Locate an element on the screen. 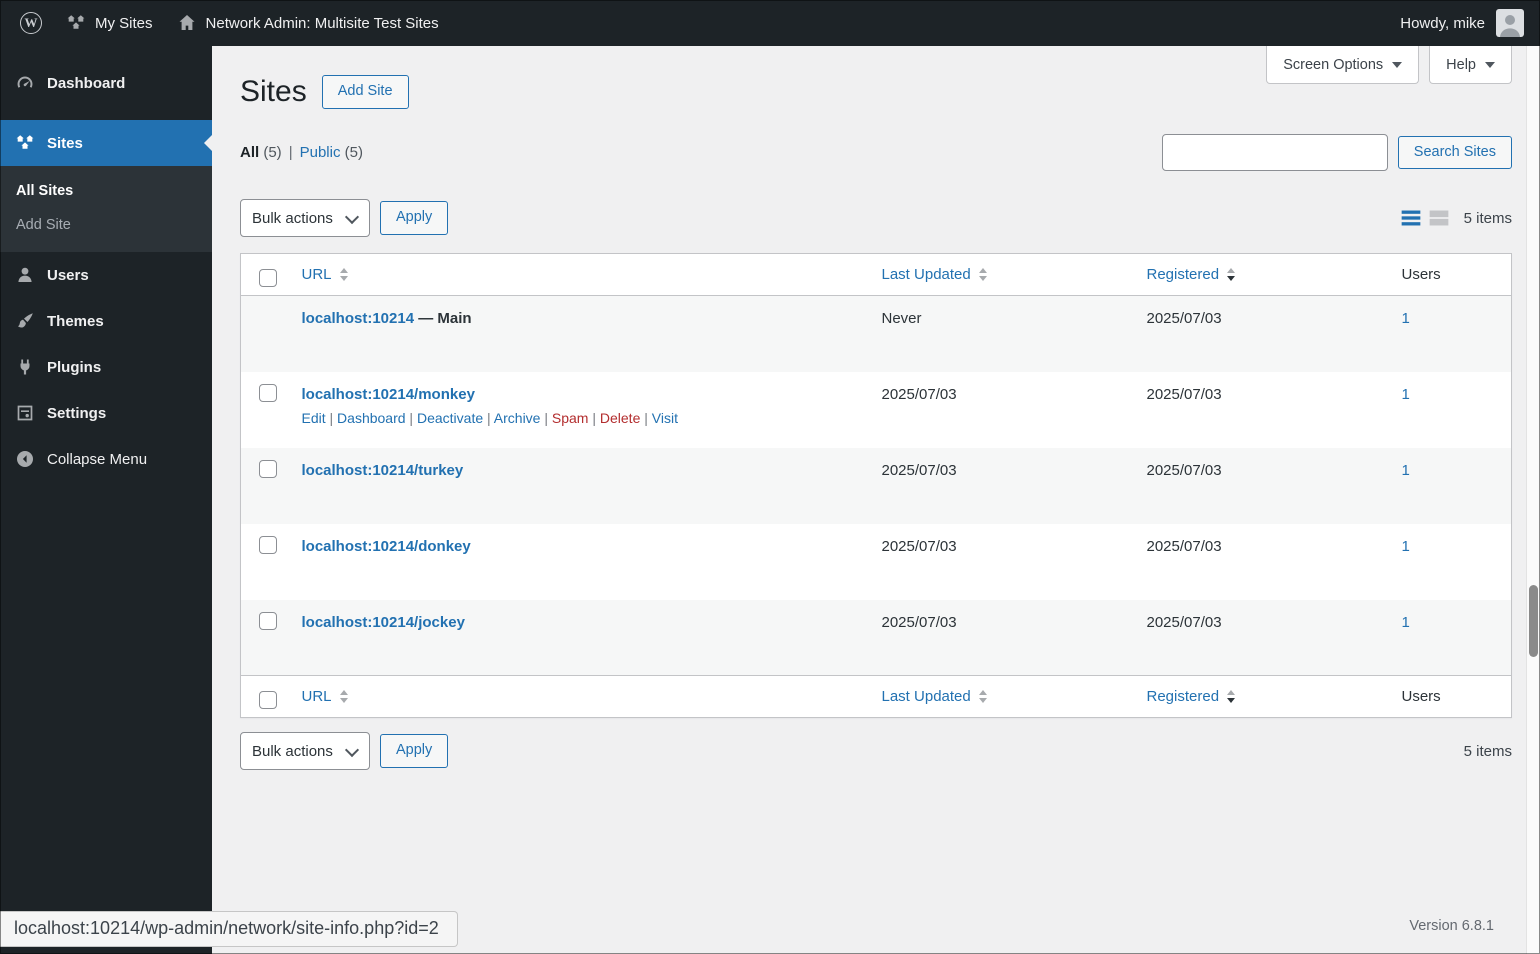 The image size is (1540, 954). row-action-visit: Visit is located at coordinates (665, 418).